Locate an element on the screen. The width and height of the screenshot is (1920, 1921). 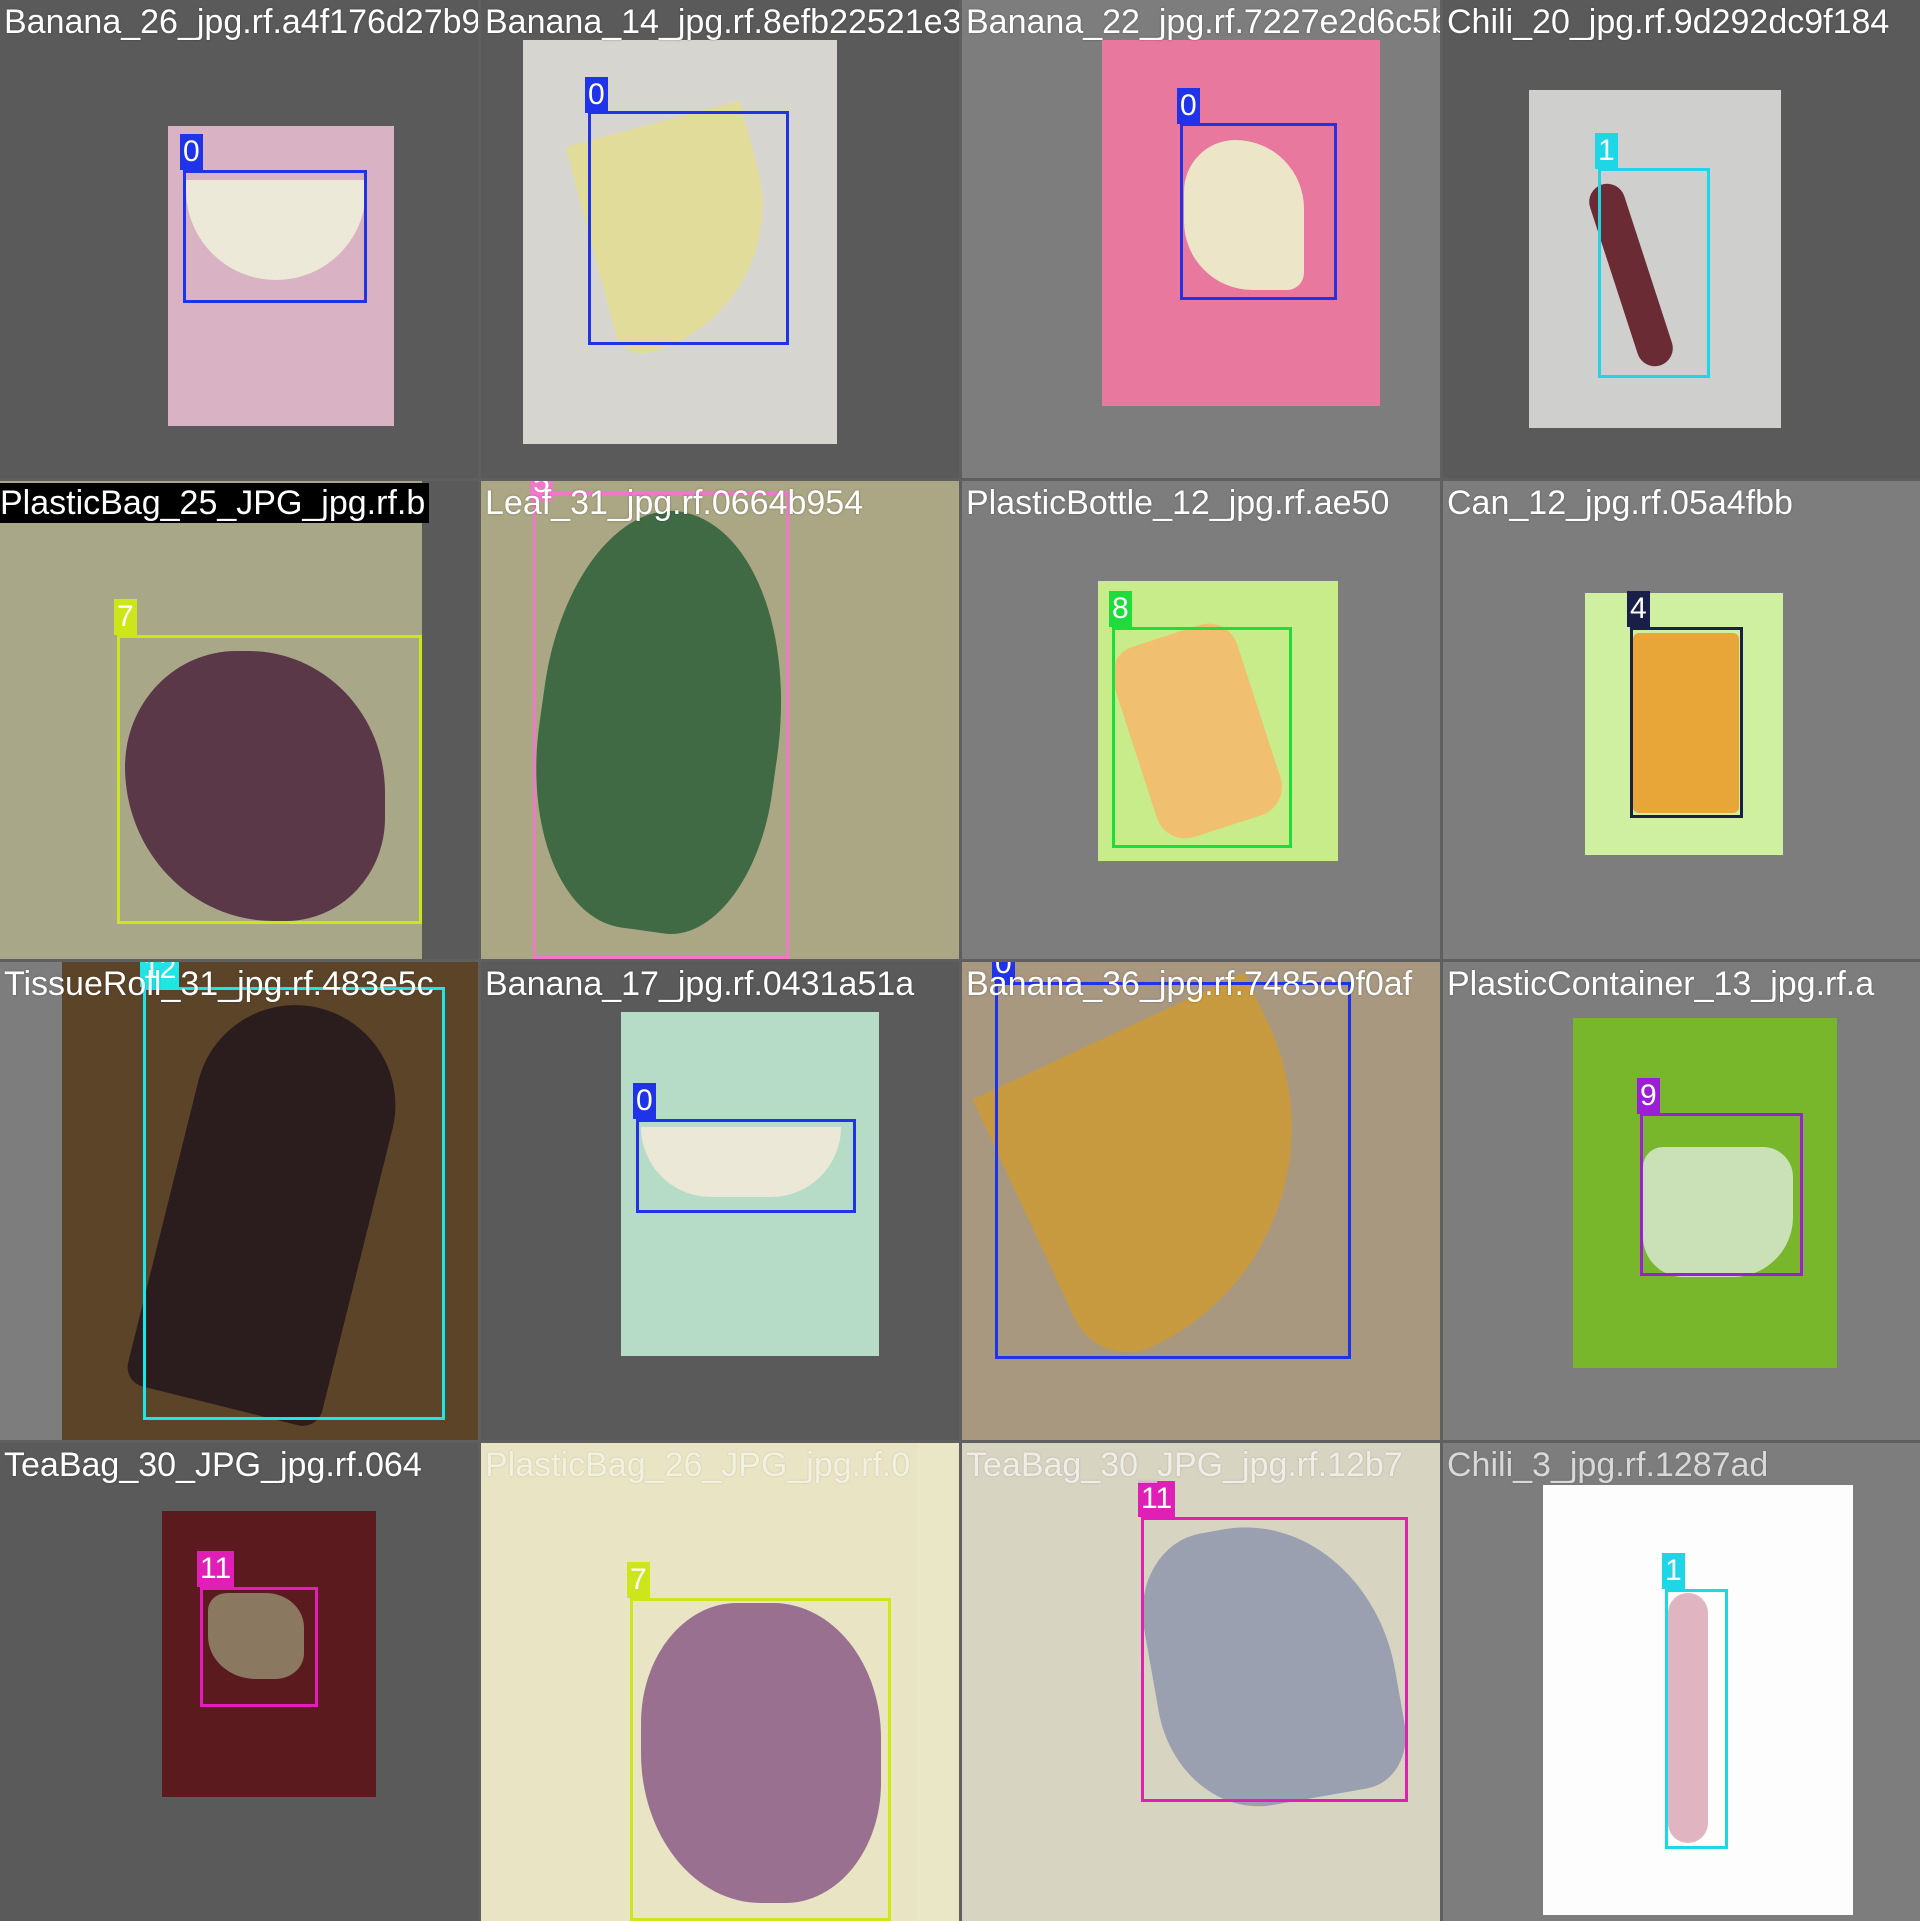
tile-teabag-30: 11 TeaBag_30_JPG_jpg.rf.064 is located at coordinates (239, 1682).